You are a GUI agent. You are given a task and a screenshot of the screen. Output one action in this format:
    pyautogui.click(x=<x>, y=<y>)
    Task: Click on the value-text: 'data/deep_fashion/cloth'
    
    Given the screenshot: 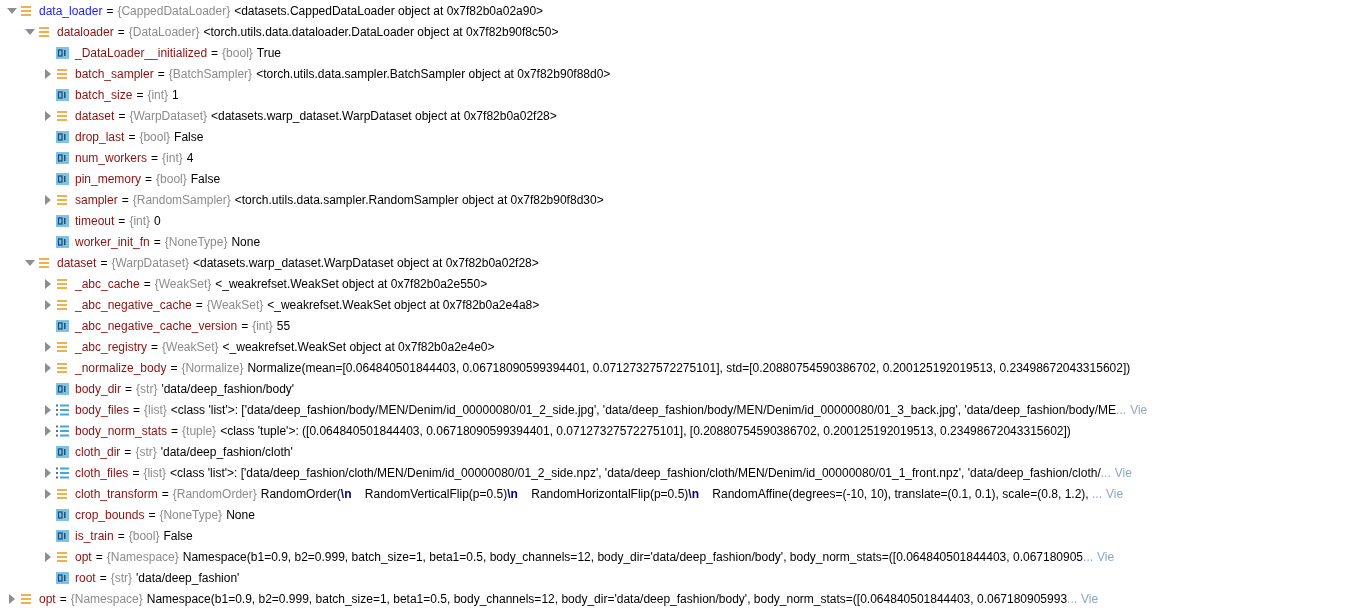 What is the action you would take?
    pyautogui.click(x=226, y=451)
    